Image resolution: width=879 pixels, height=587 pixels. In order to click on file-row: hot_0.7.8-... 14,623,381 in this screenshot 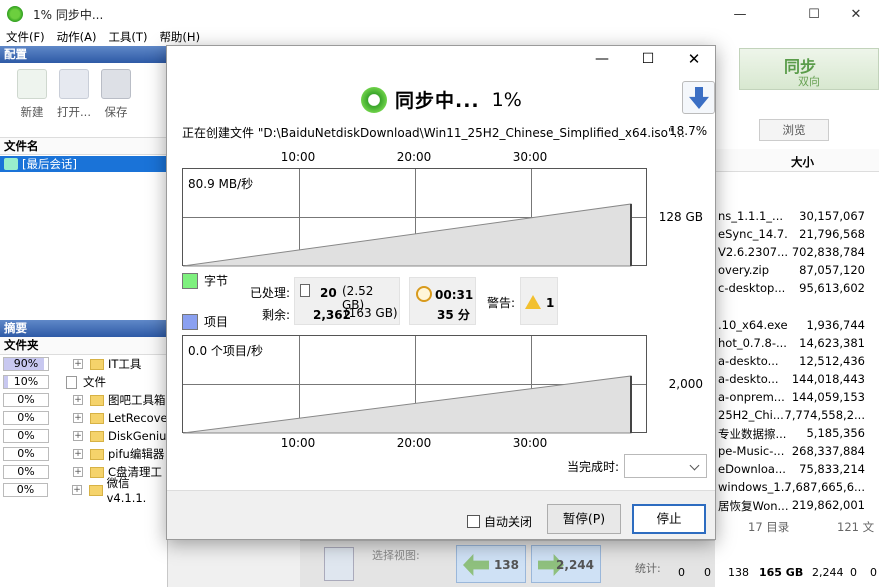, I will do `click(797, 343)`.